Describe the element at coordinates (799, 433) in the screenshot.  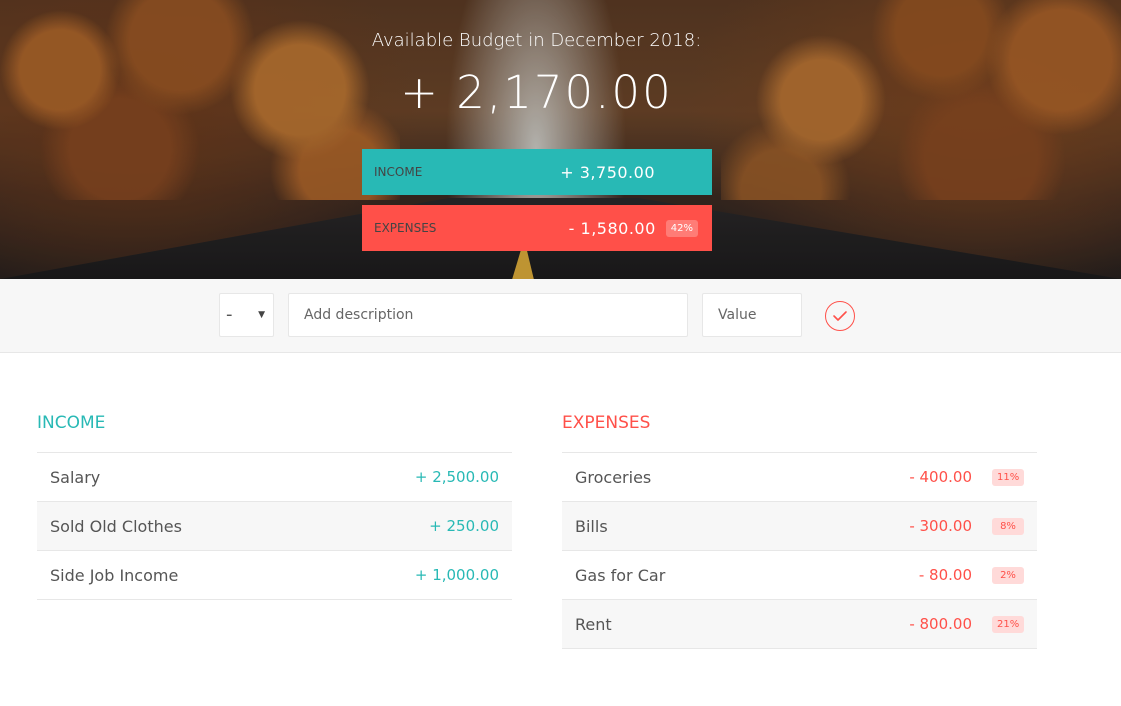
I see `expenses-list-title: Expenses` at that location.